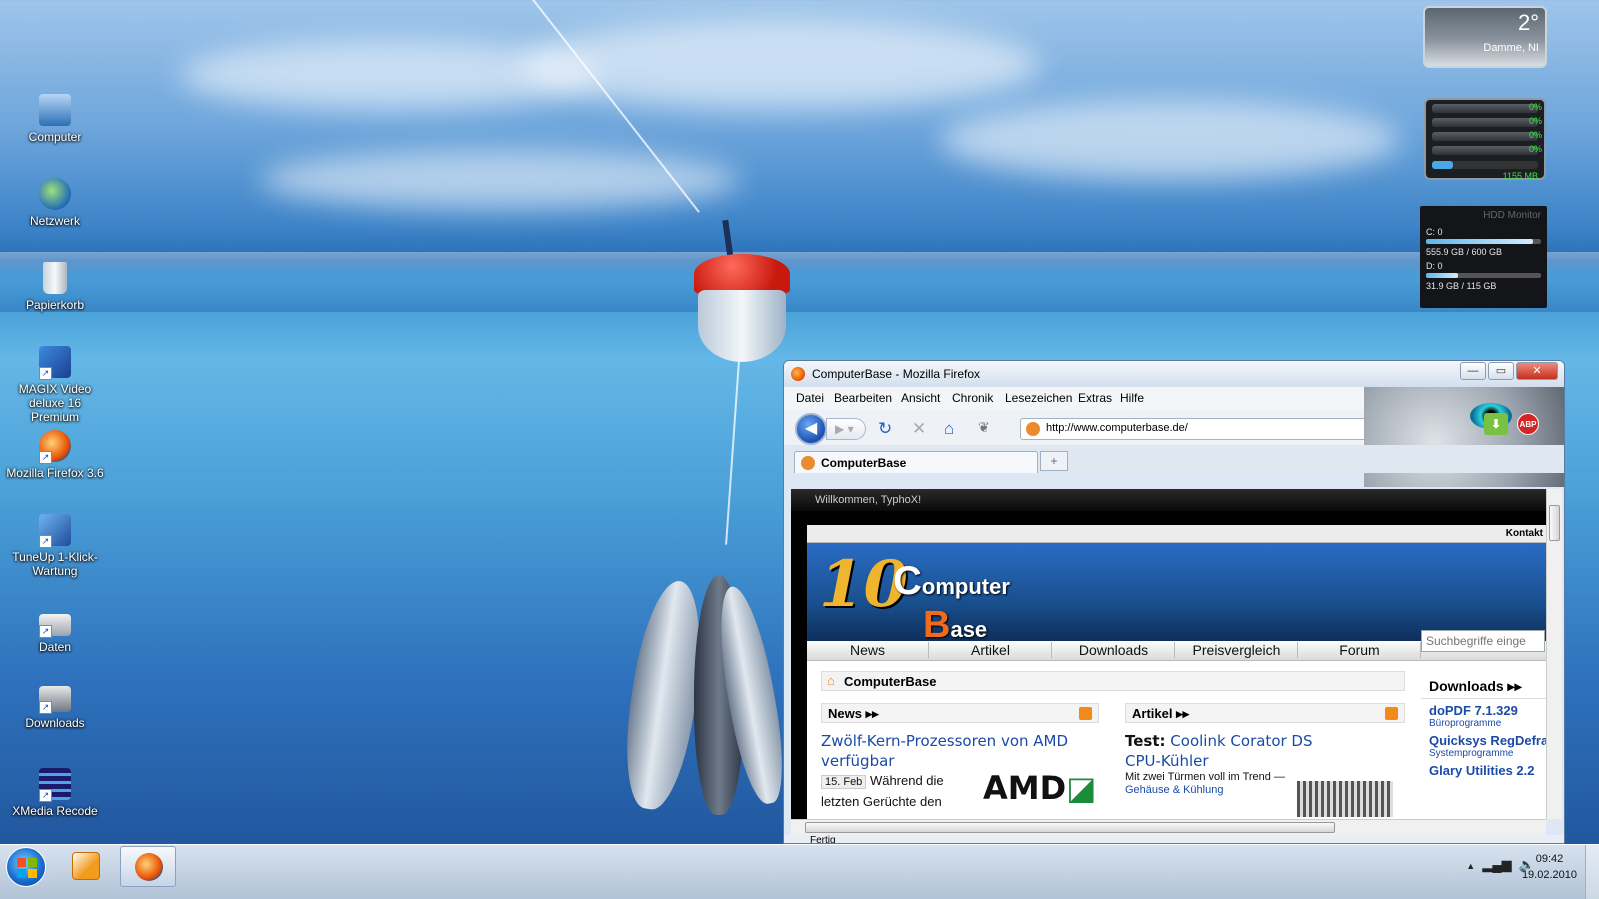 The image size is (1599, 899). What do you see at coordinates (937, 625) in the screenshot?
I see `logo-letter-b: B` at bounding box center [937, 625].